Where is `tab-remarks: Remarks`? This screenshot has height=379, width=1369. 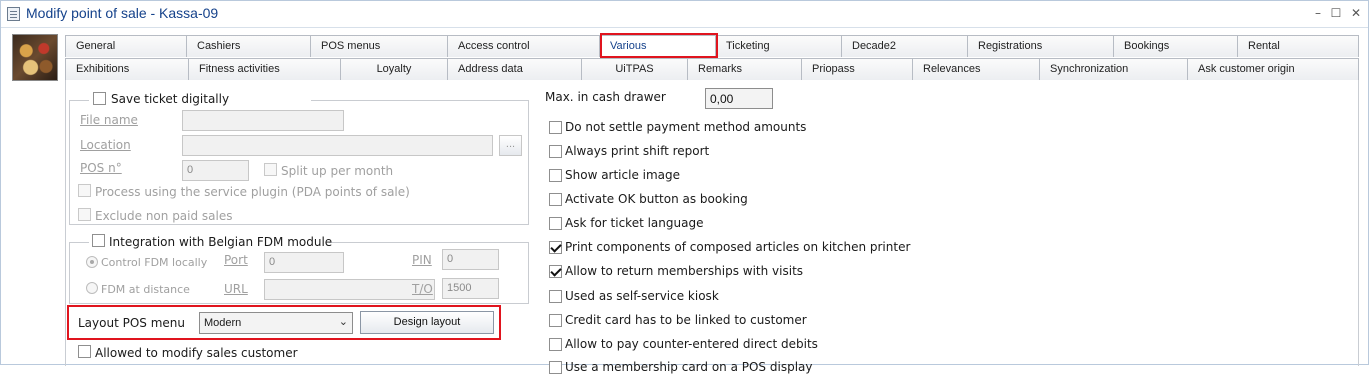 tab-remarks: Remarks is located at coordinates (744, 69).